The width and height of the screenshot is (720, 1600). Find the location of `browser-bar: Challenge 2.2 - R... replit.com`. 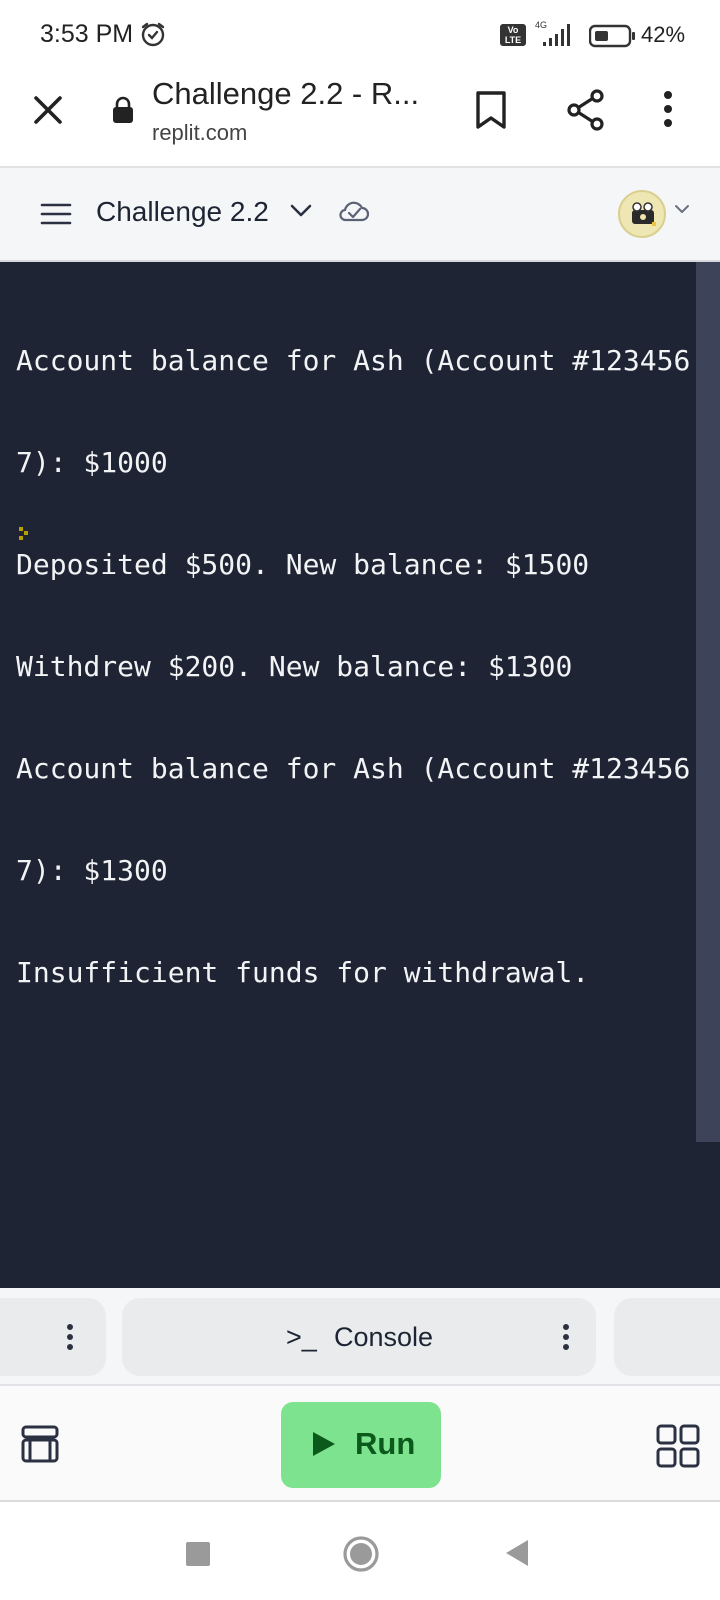

browser-bar: Challenge 2.2 - R... replit.com is located at coordinates (360, 119).